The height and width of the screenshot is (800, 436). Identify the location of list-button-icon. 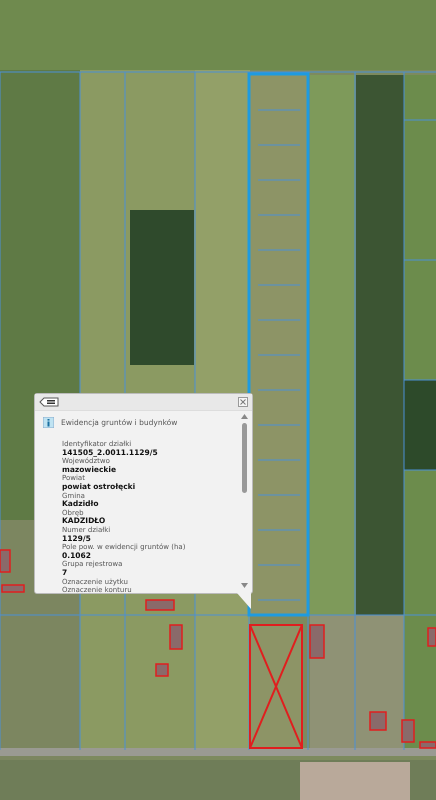
(49, 402).